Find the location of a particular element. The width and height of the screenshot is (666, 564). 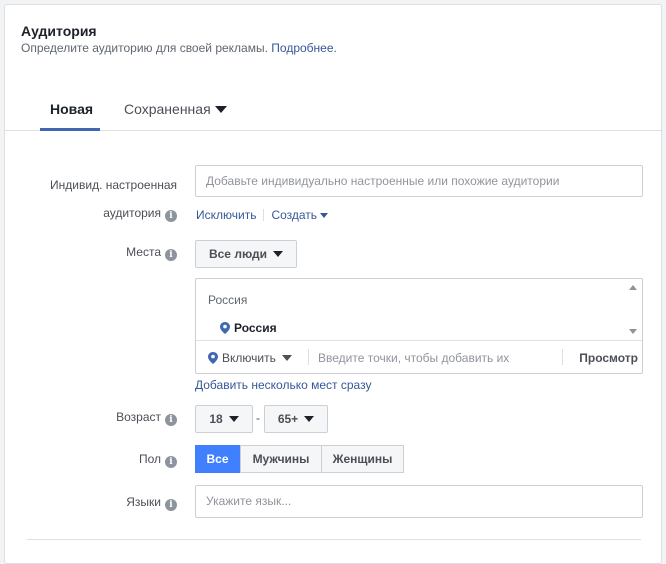

location-search-input: Введите точки, чтобы добавить их is located at coordinates (413, 358).